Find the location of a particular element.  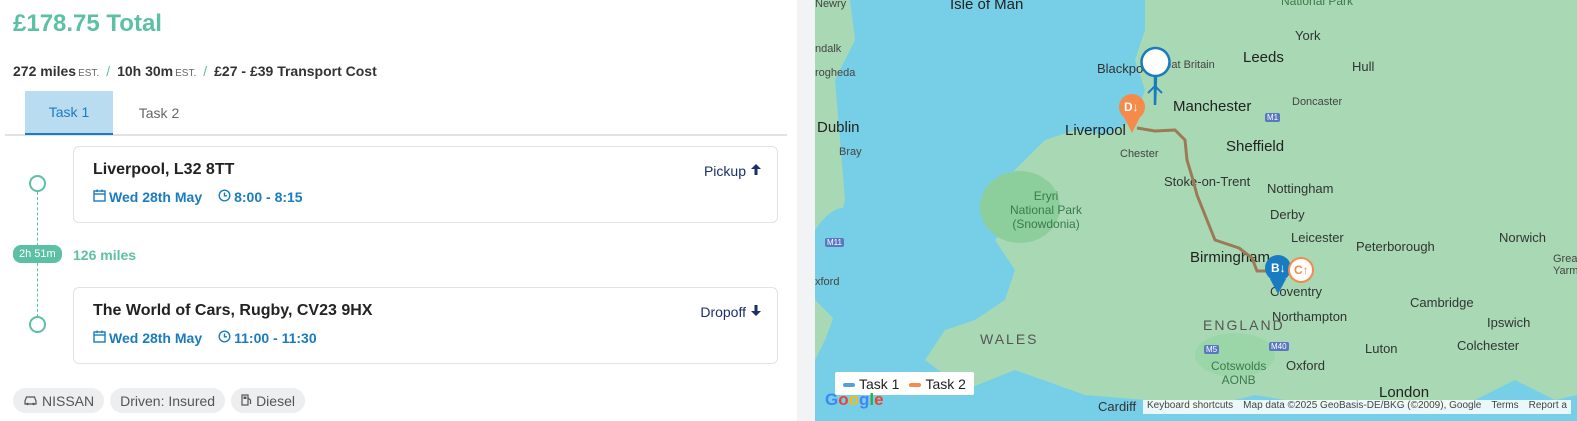

legend-label-task-2: Task 2 is located at coordinates (945, 383).